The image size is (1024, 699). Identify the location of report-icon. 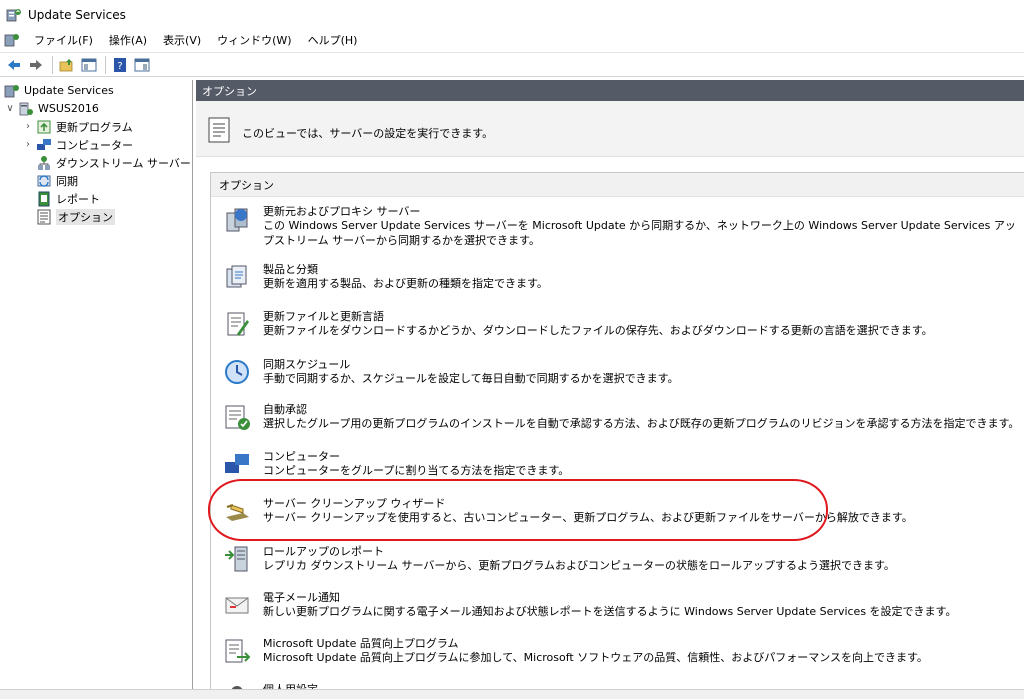
(44, 198).